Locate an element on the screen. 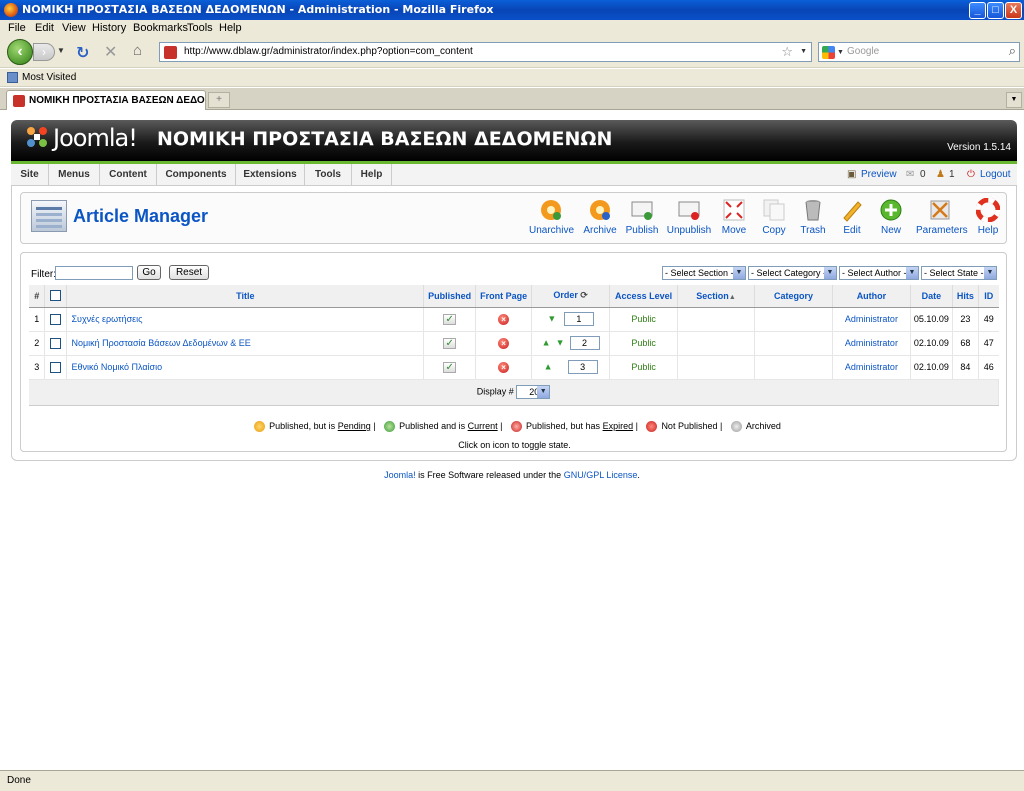 This screenshot has height=791, width=1024. users-count: 1 is located at coordinates (952, 174).